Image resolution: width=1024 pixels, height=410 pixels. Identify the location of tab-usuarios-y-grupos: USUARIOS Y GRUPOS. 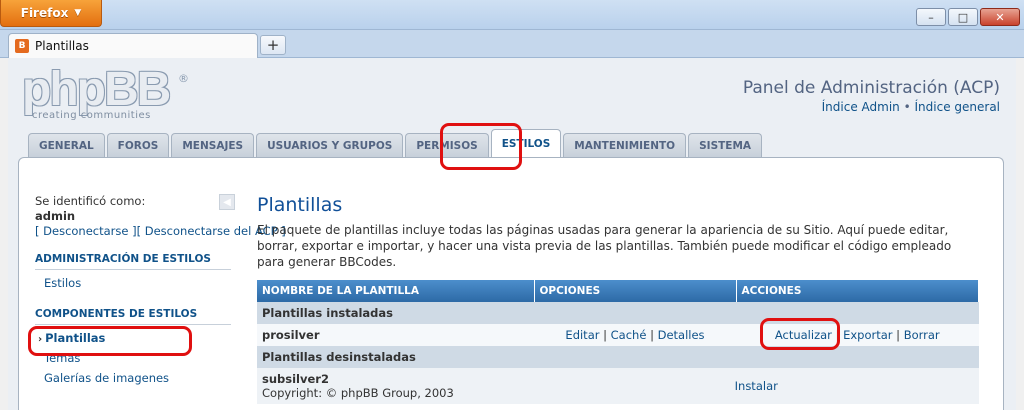
(330, 145).